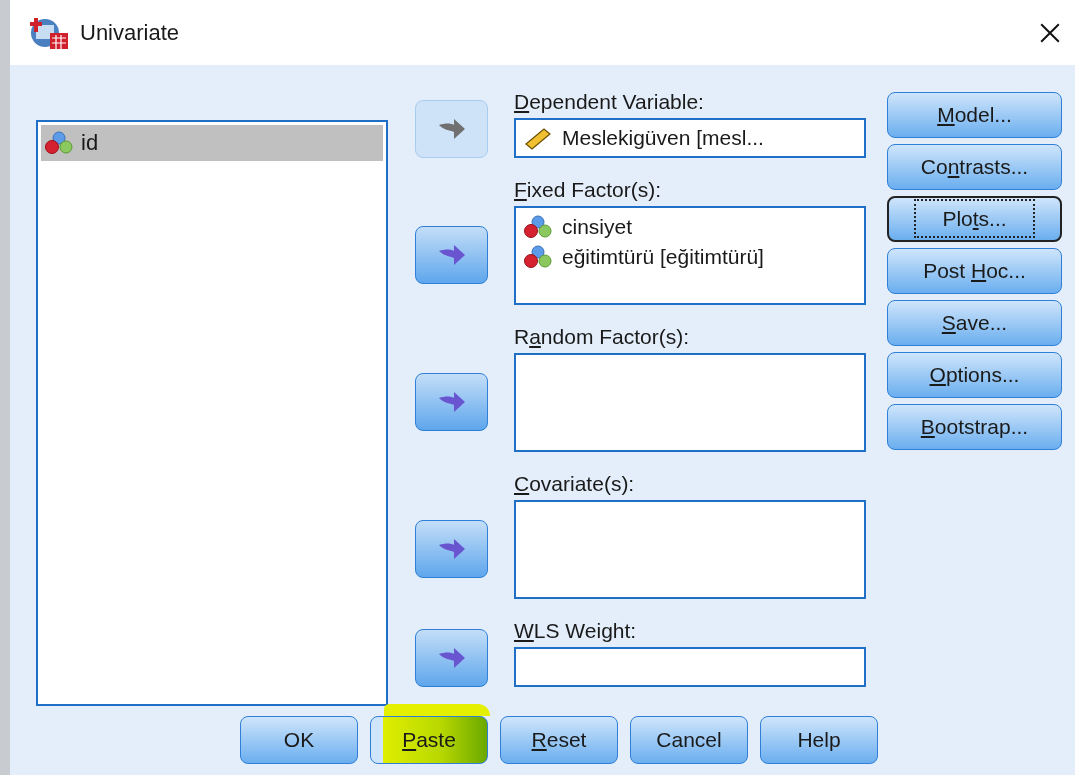 The image size is (1075, 775). I want to click on field-label: Dependent Variable:, so click(609, 102).